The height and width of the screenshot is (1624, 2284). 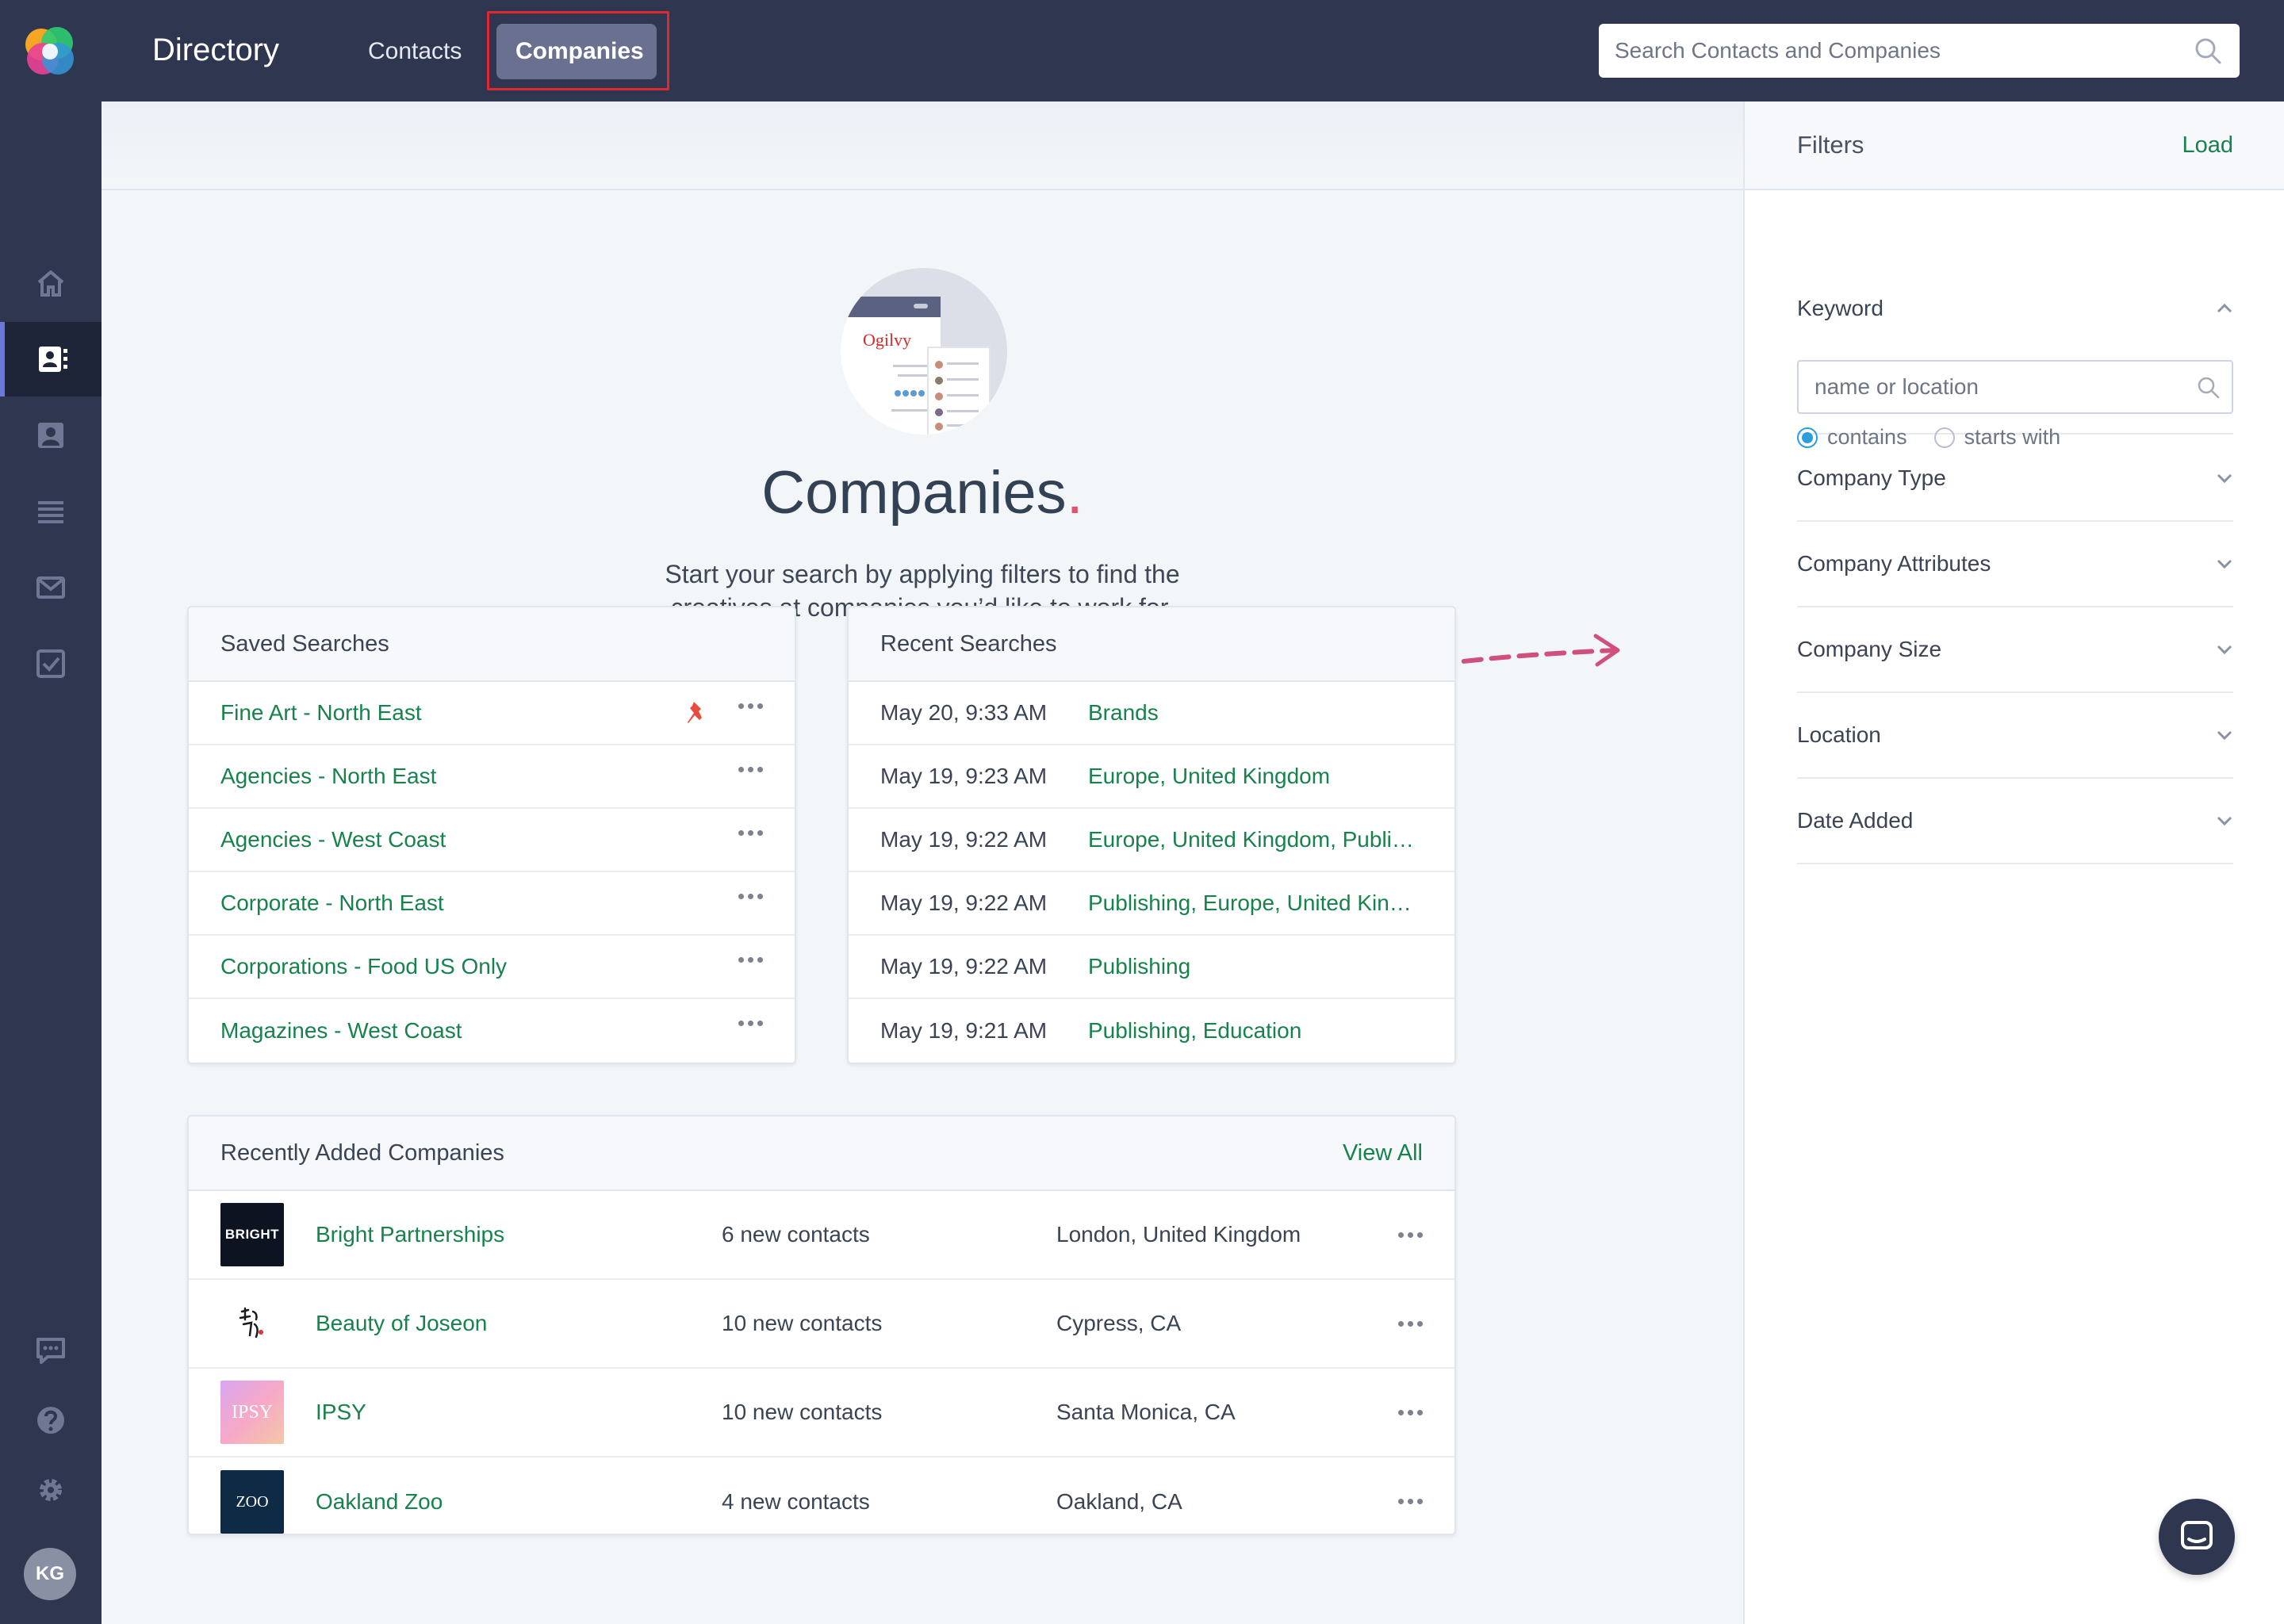 What do you see at coordinates (332, 903) in the screenshot?
I see `saved-search-link: Corporate - North East` at bounding box center [332, 903].